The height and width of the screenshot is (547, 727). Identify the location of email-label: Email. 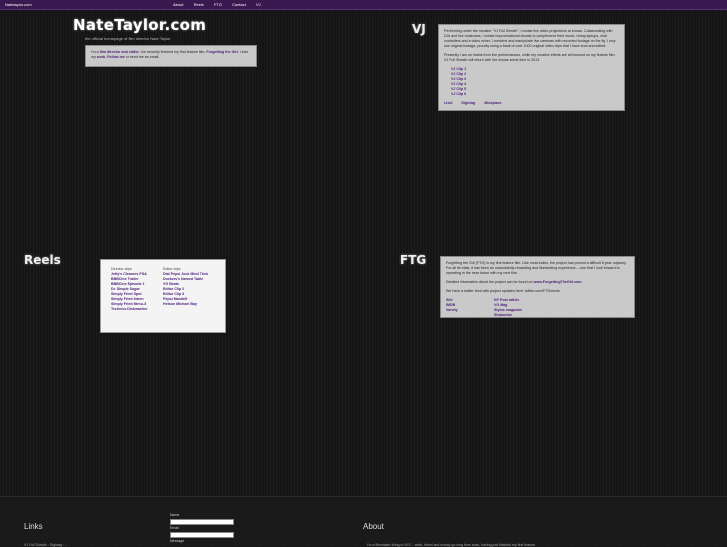
(174, 528).